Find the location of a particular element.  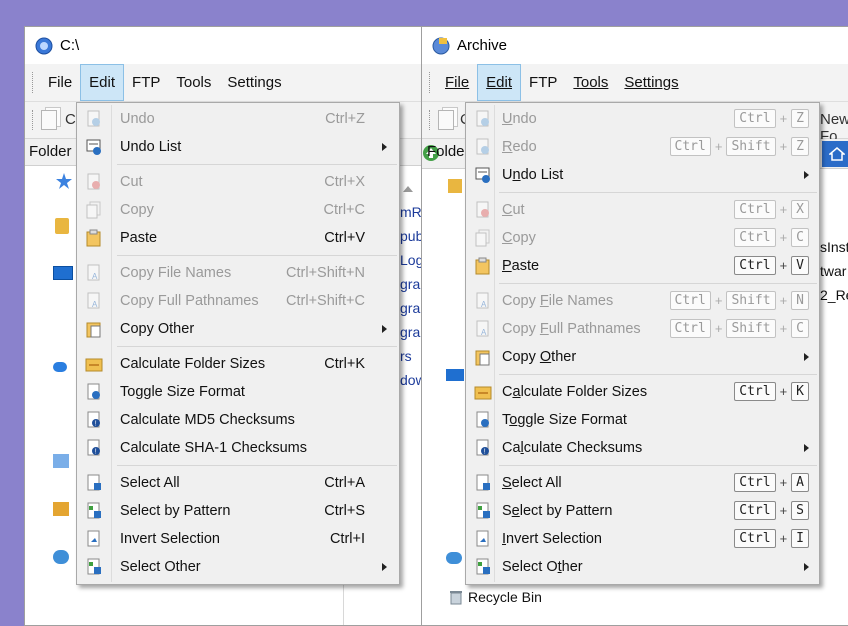

app-icon is located at coordinates (44, 45).